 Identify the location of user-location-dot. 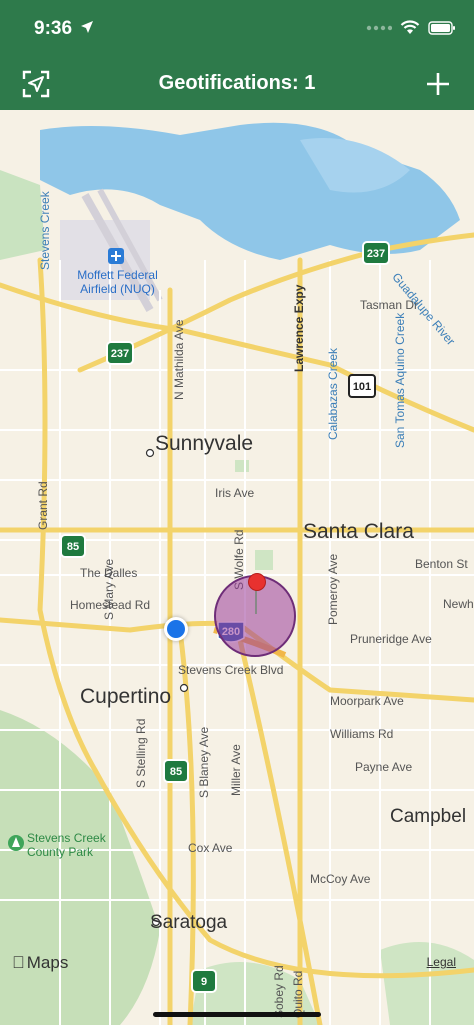
(176, 629).